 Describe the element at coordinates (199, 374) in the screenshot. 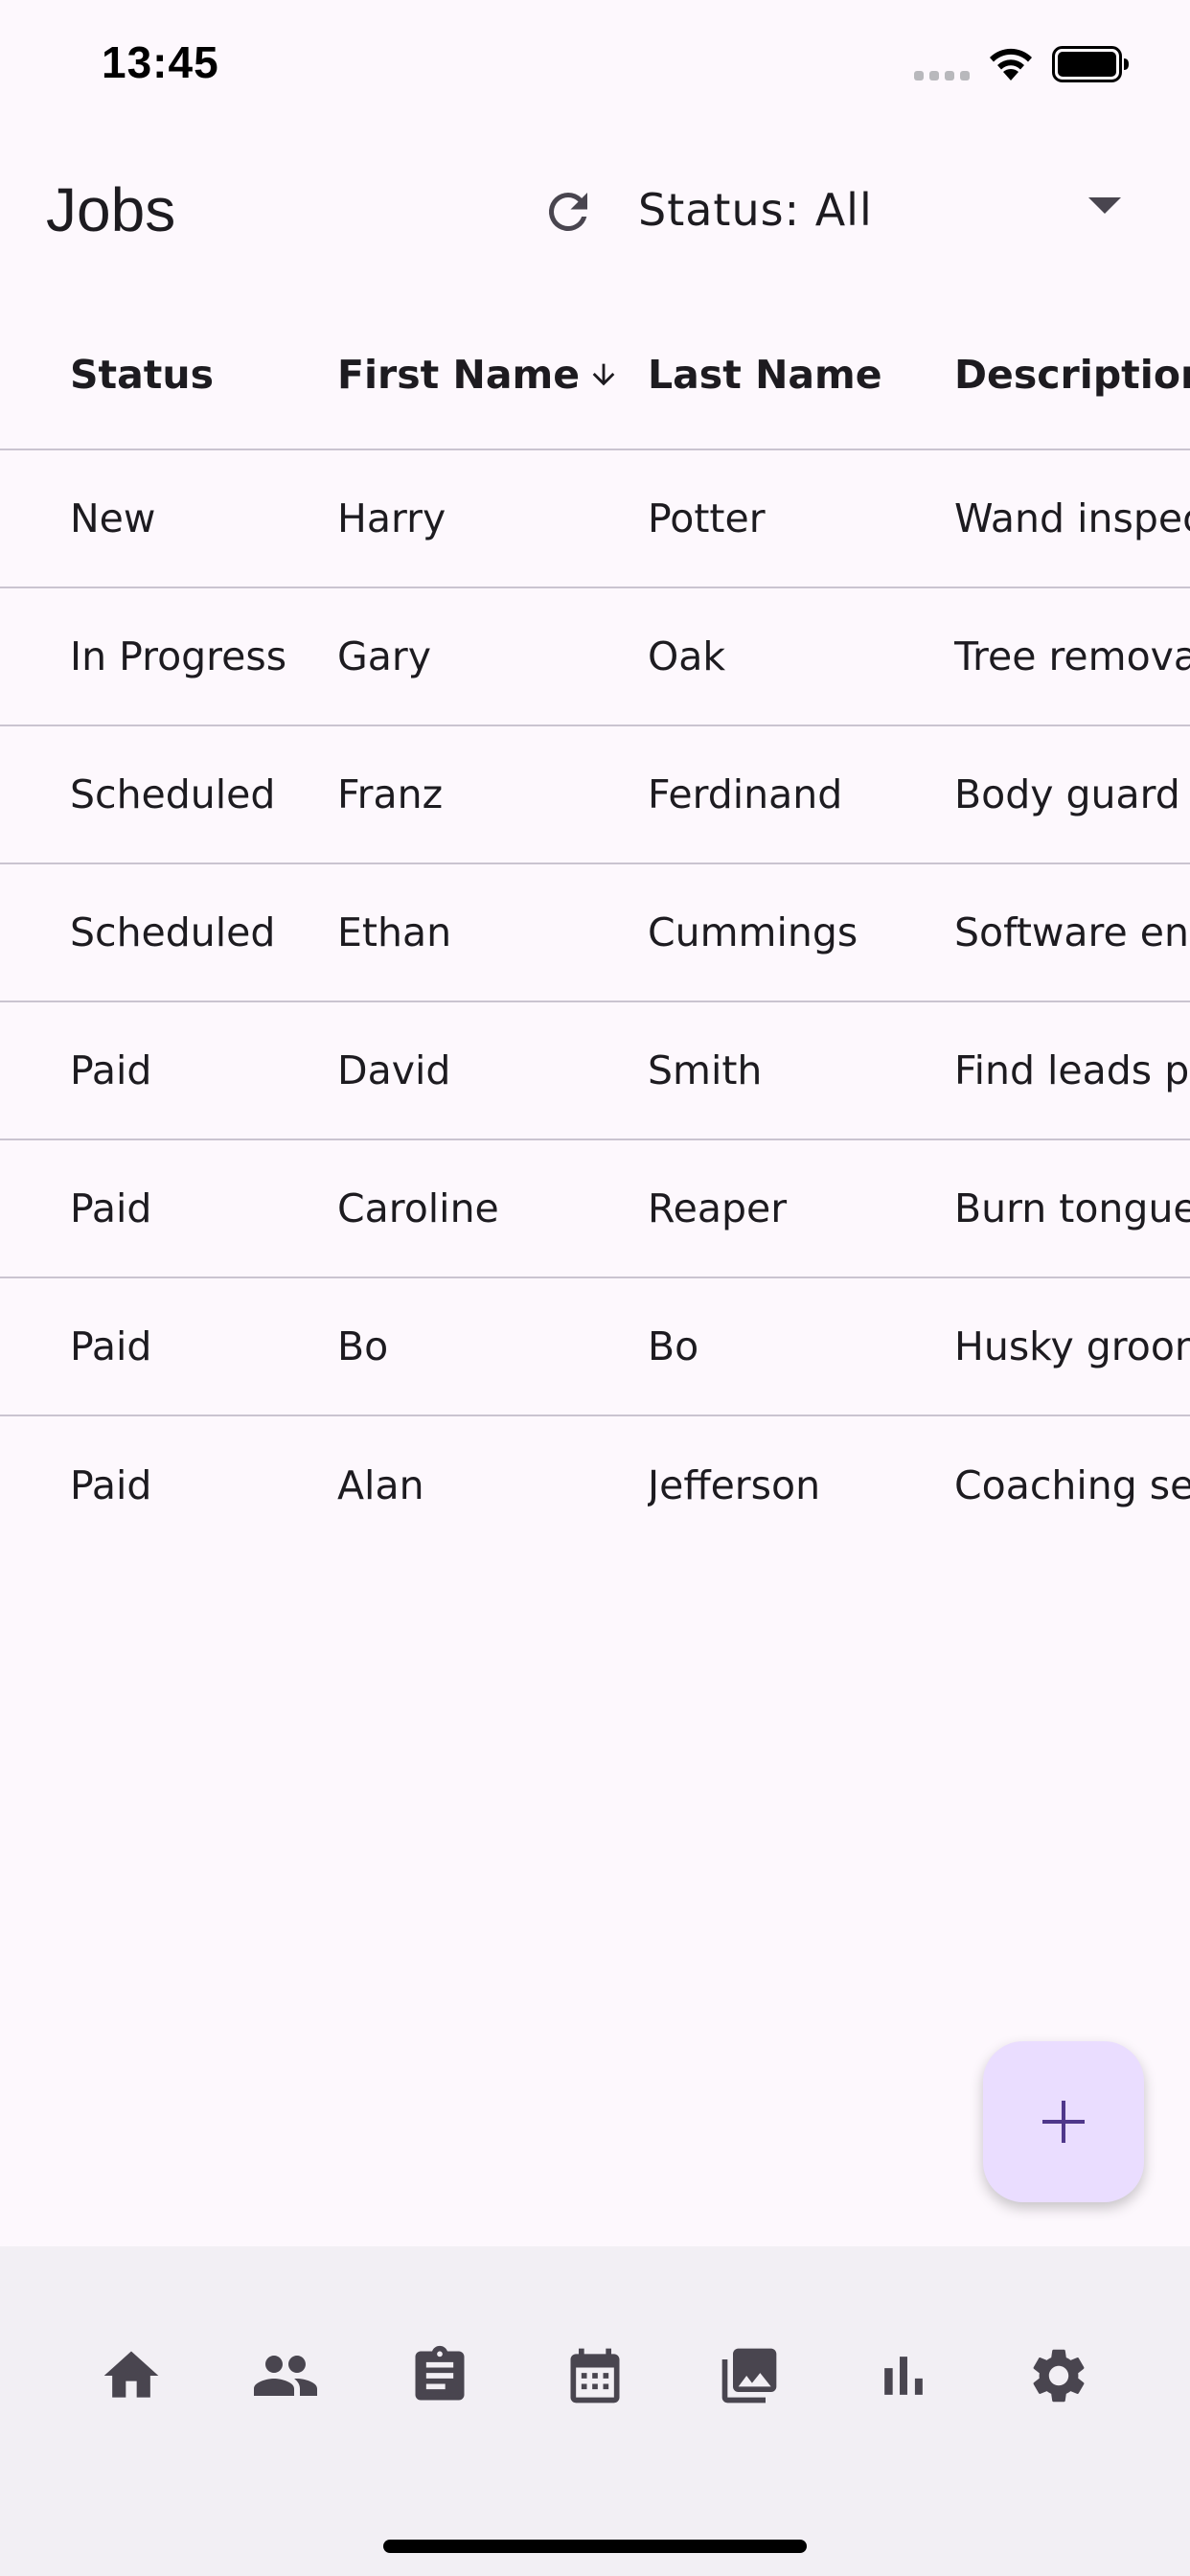

I see `column-header-status: Status` at that location.